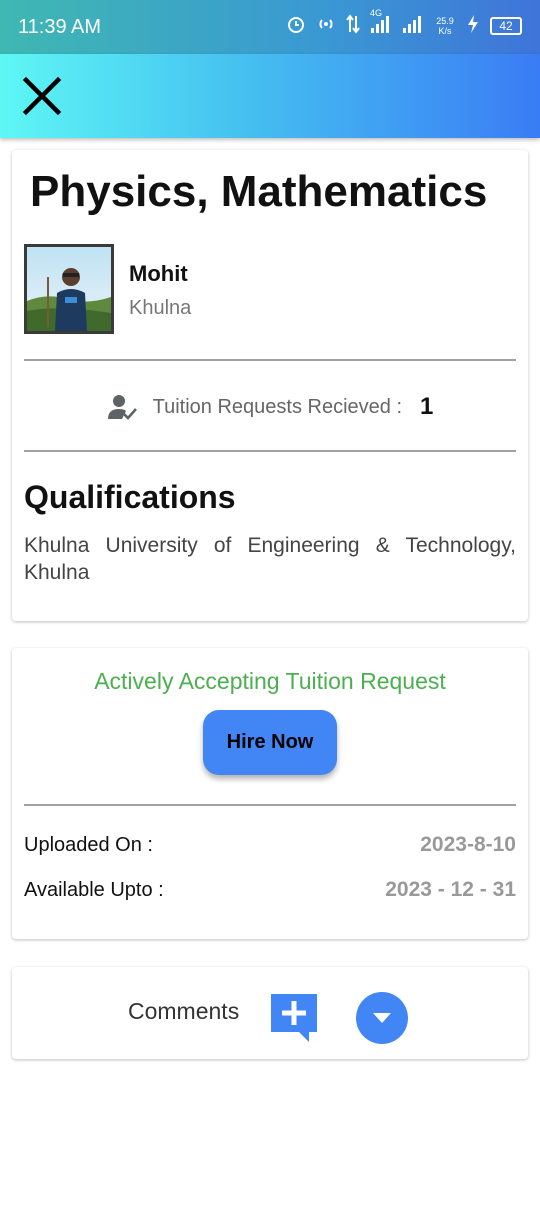 Image resolution: width=540 pixels, height=1230 pixels. Describe the element at coordinates (270, 96) in the screenshot. I see `app-bar` at that location.